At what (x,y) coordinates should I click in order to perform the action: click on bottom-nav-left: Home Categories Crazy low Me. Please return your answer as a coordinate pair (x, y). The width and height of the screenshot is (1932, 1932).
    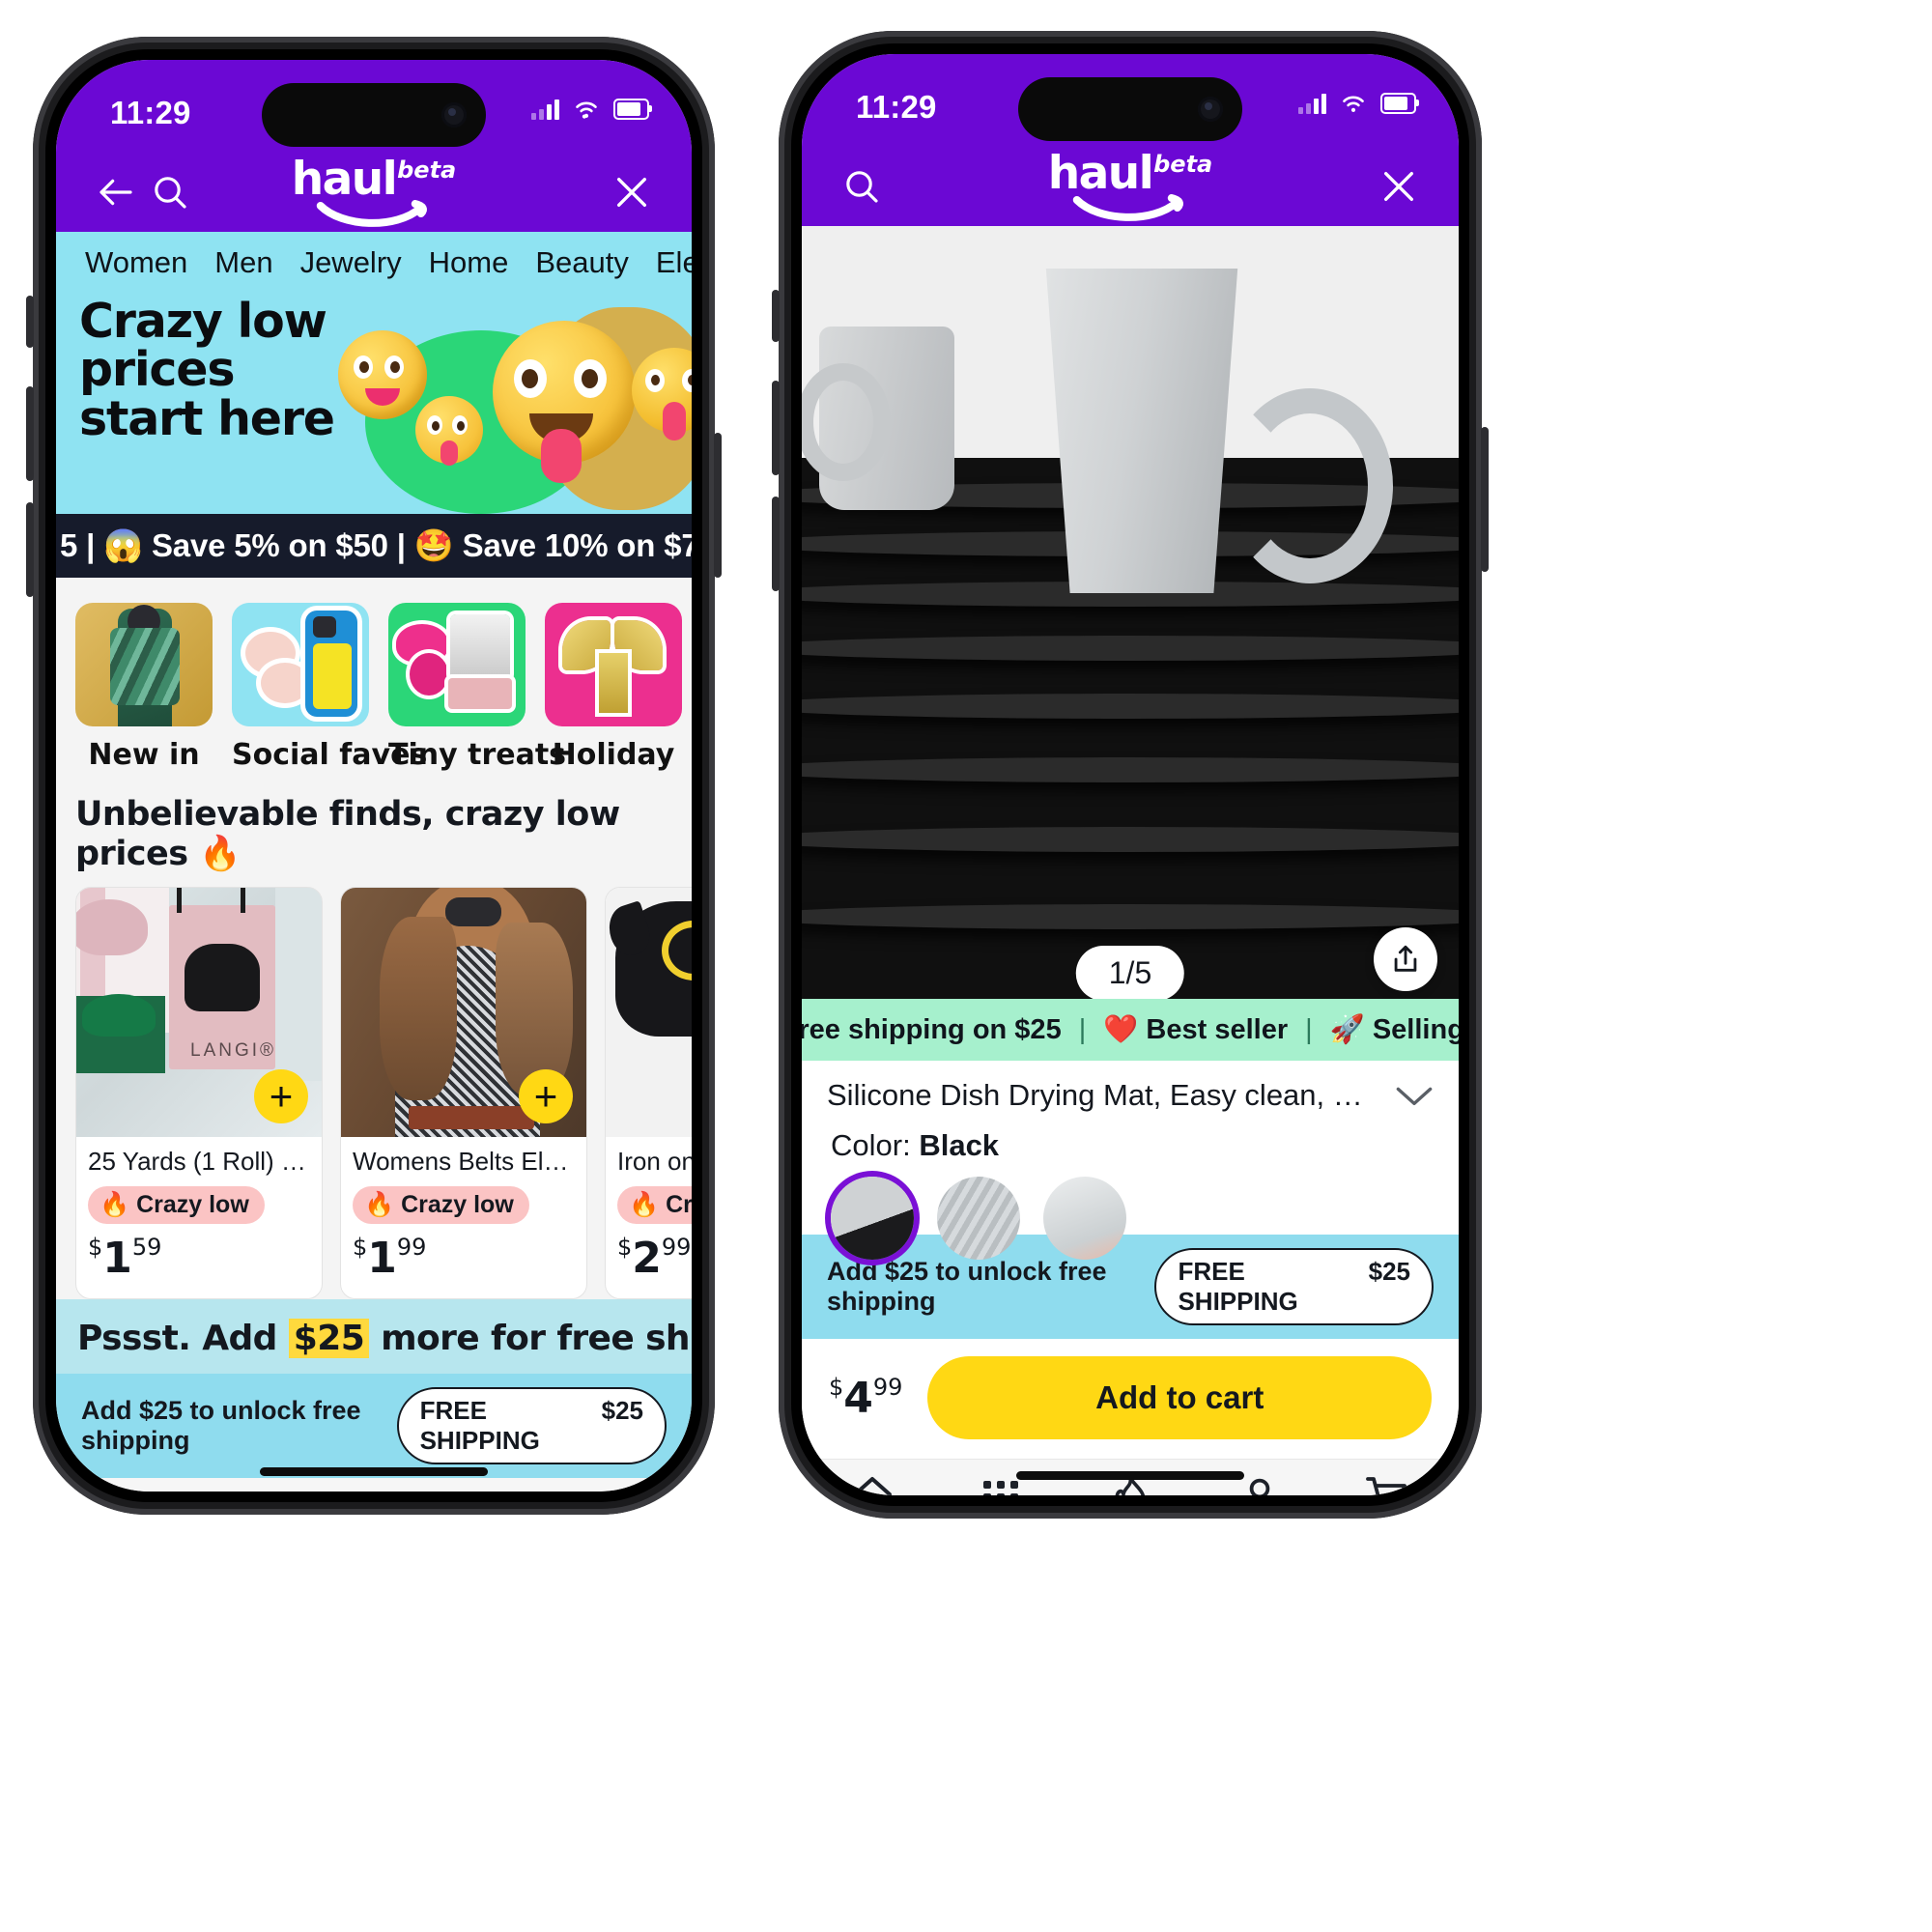
    Looking at the image, I should click on (374, 1485).